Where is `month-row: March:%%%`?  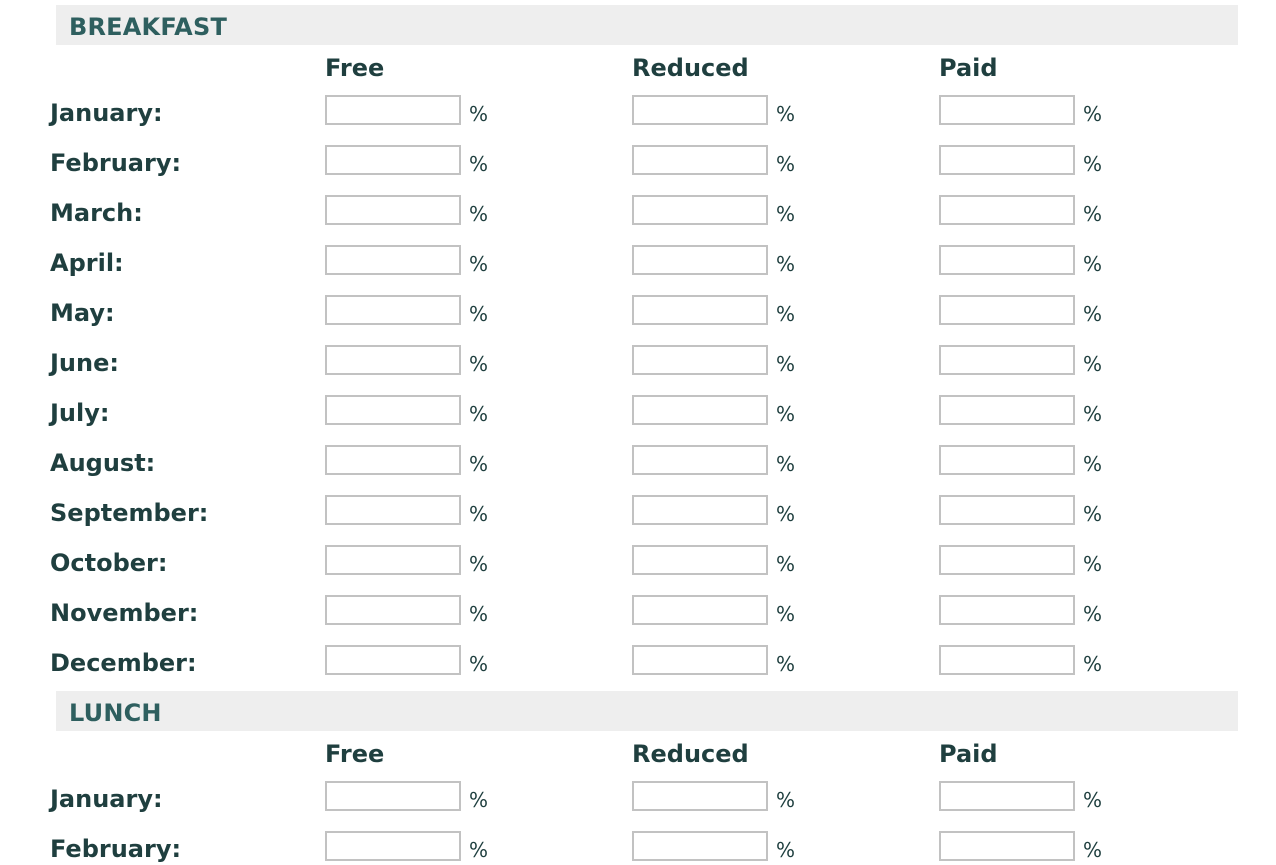
month-row: March:%%% is located at coordinates (638, 212).